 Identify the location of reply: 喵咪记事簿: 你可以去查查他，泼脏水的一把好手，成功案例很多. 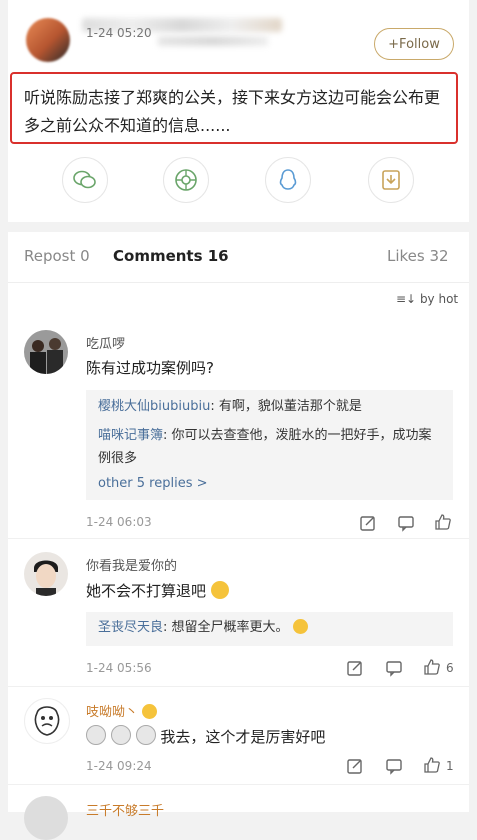
(270, 447).